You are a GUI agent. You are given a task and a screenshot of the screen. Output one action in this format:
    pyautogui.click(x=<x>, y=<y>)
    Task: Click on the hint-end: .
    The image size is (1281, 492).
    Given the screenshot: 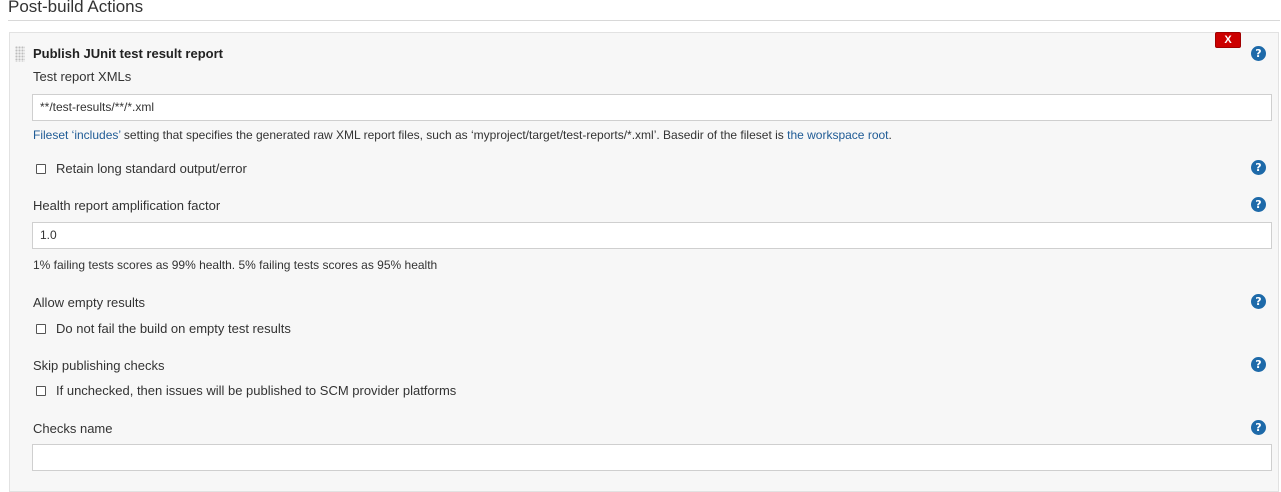 What is the action you would take?
    pyautogui.click(x=890, y=135)
    